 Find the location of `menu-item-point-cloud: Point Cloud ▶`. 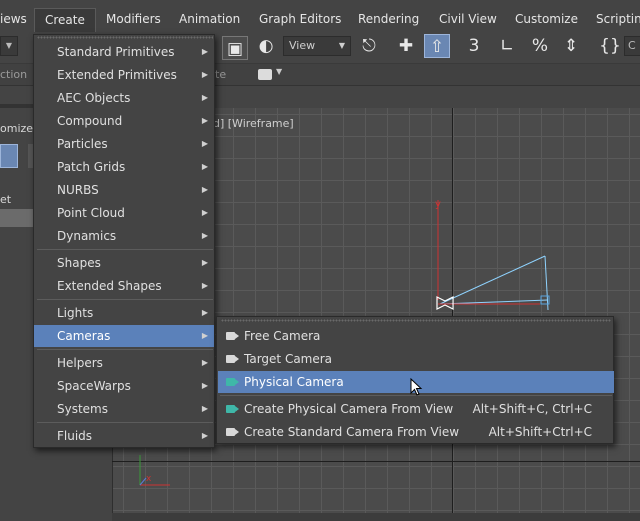

menu-item-point-cloud: Point Cloud ▶ is located at coordinates (124, 213).